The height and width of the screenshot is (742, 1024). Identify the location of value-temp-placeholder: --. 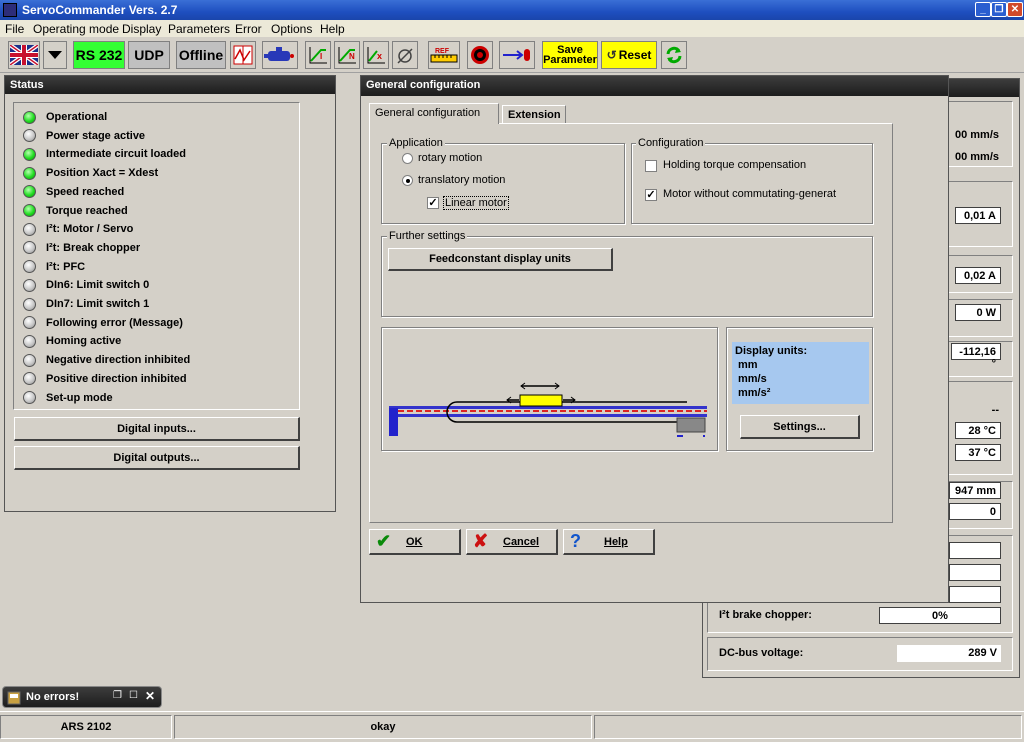
(995, 410).